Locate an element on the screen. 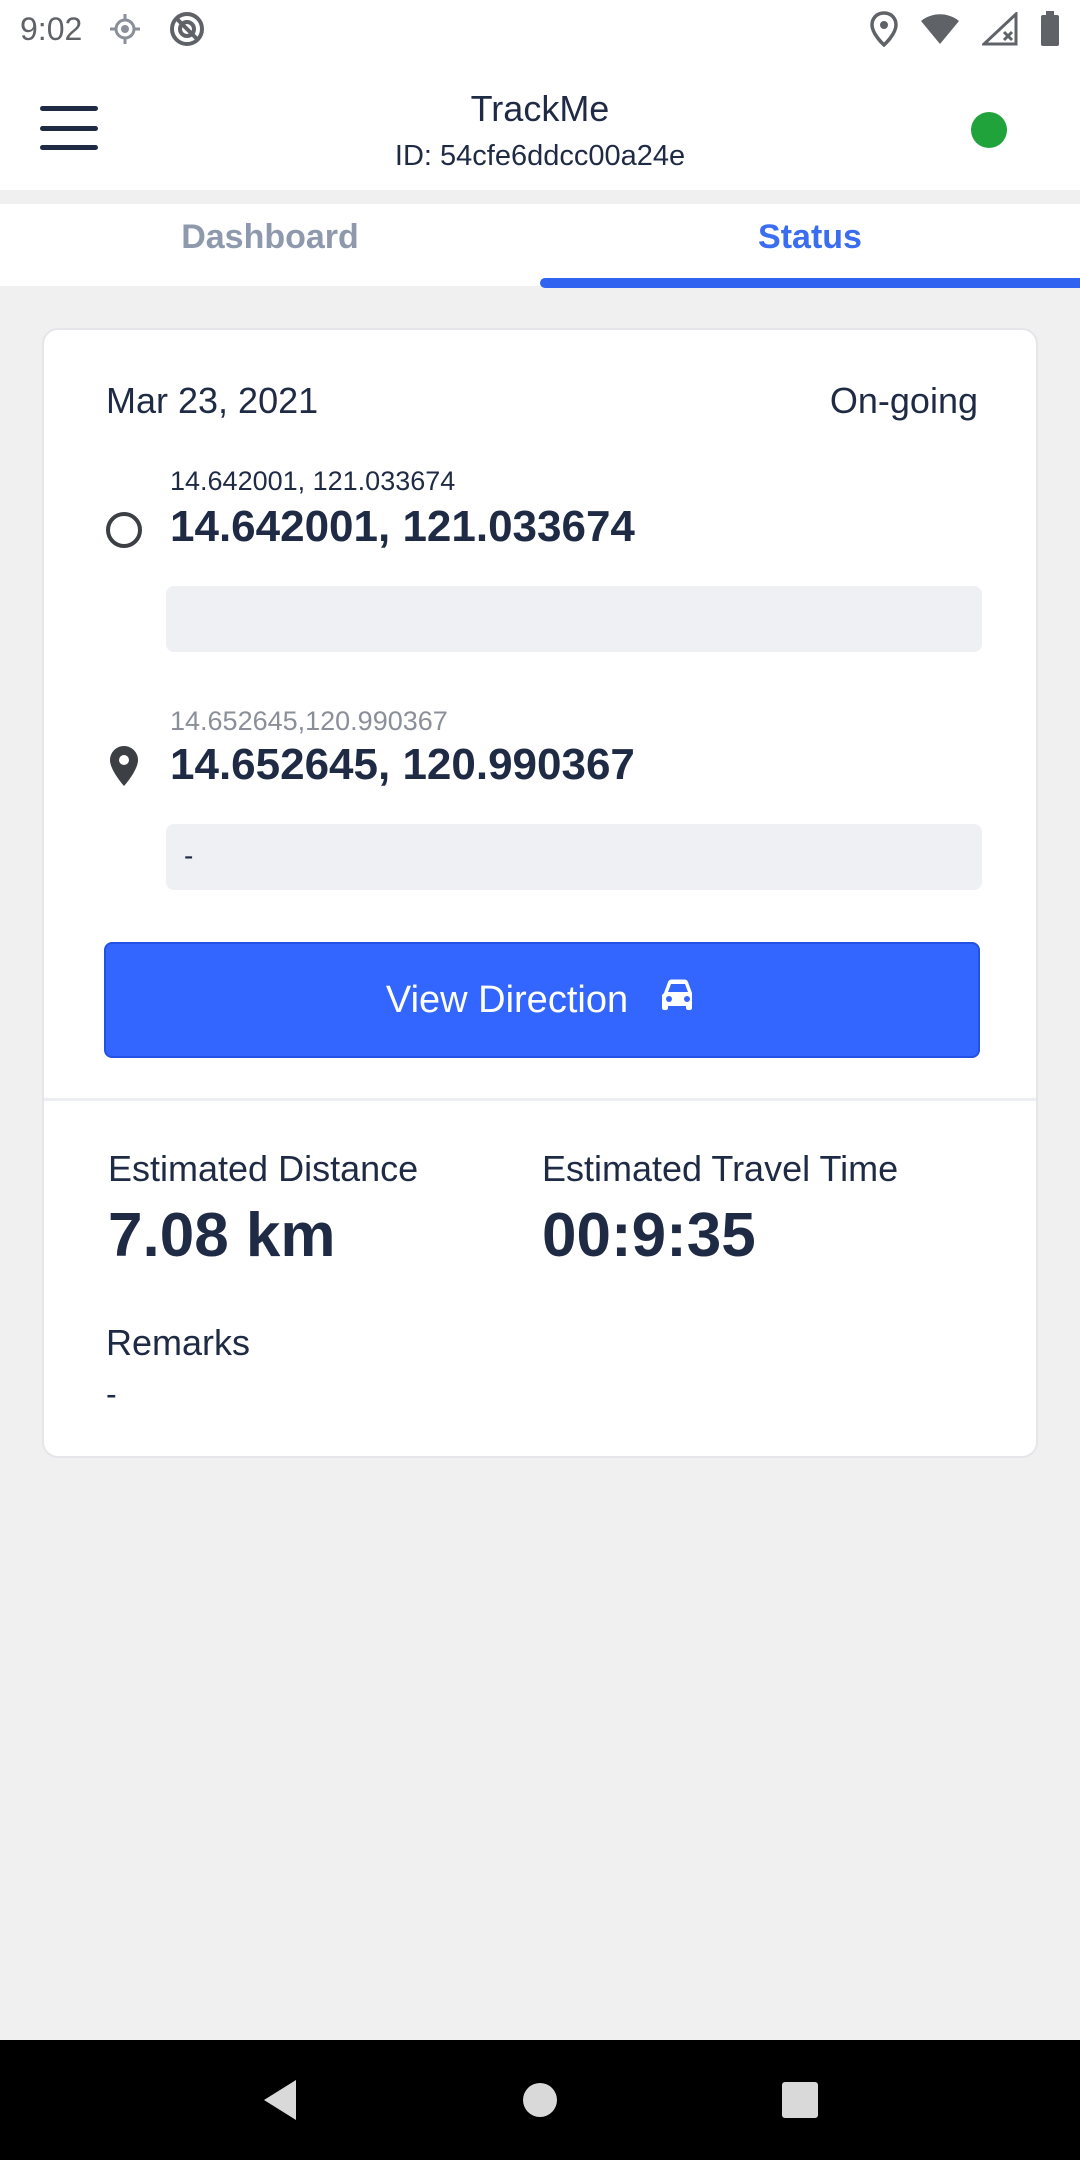  status-right is located at coordinates (965, 29).